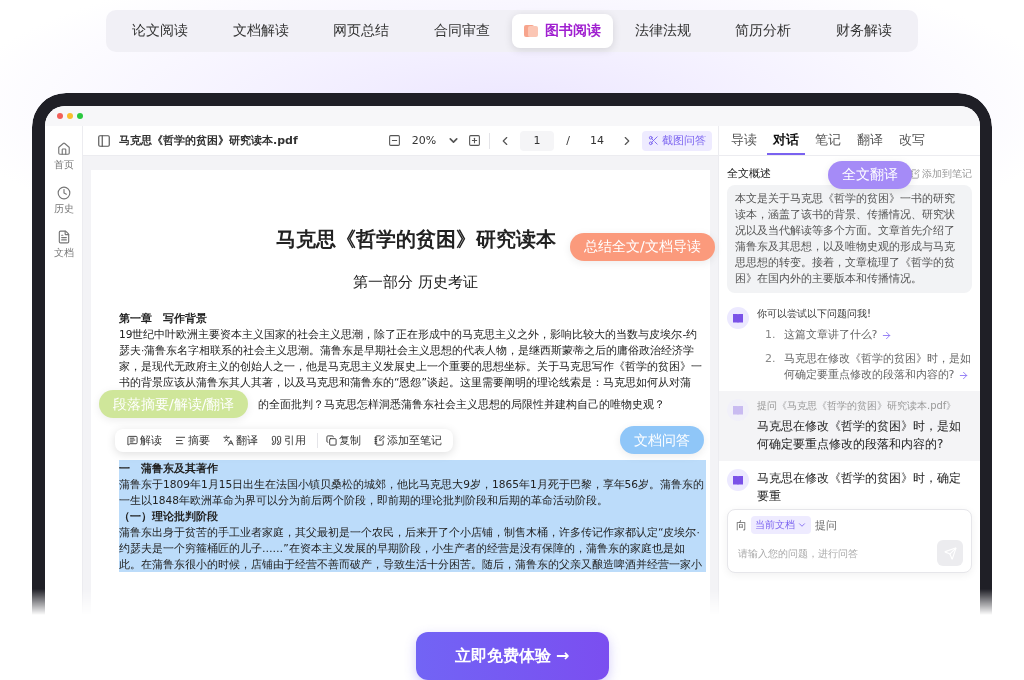 The width and height of the screenshot is (1024, 680). What do you see at coordinates (863, 31) in the screenshot?
I see `category-tab: 财务解读` at bounding box center [863, 31].